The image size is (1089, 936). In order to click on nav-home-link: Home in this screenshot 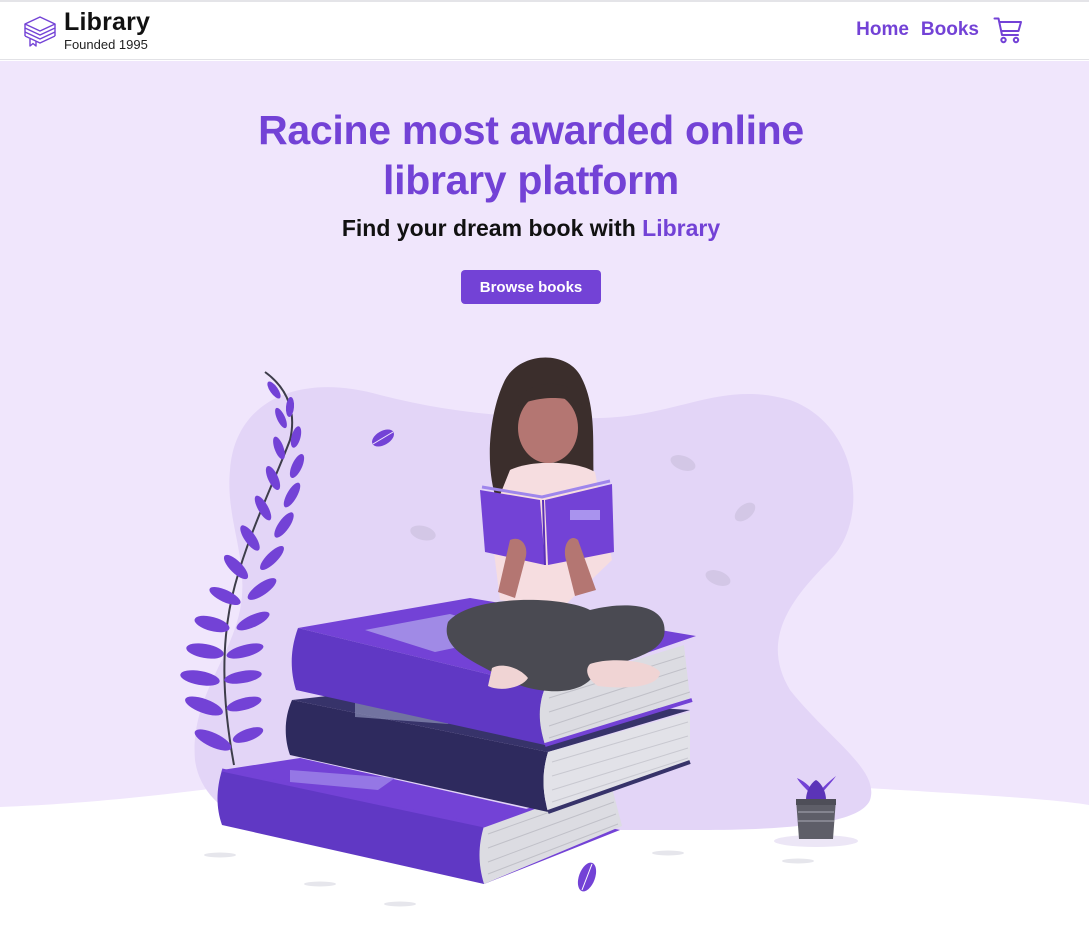, I will do `click(882, 30)`.